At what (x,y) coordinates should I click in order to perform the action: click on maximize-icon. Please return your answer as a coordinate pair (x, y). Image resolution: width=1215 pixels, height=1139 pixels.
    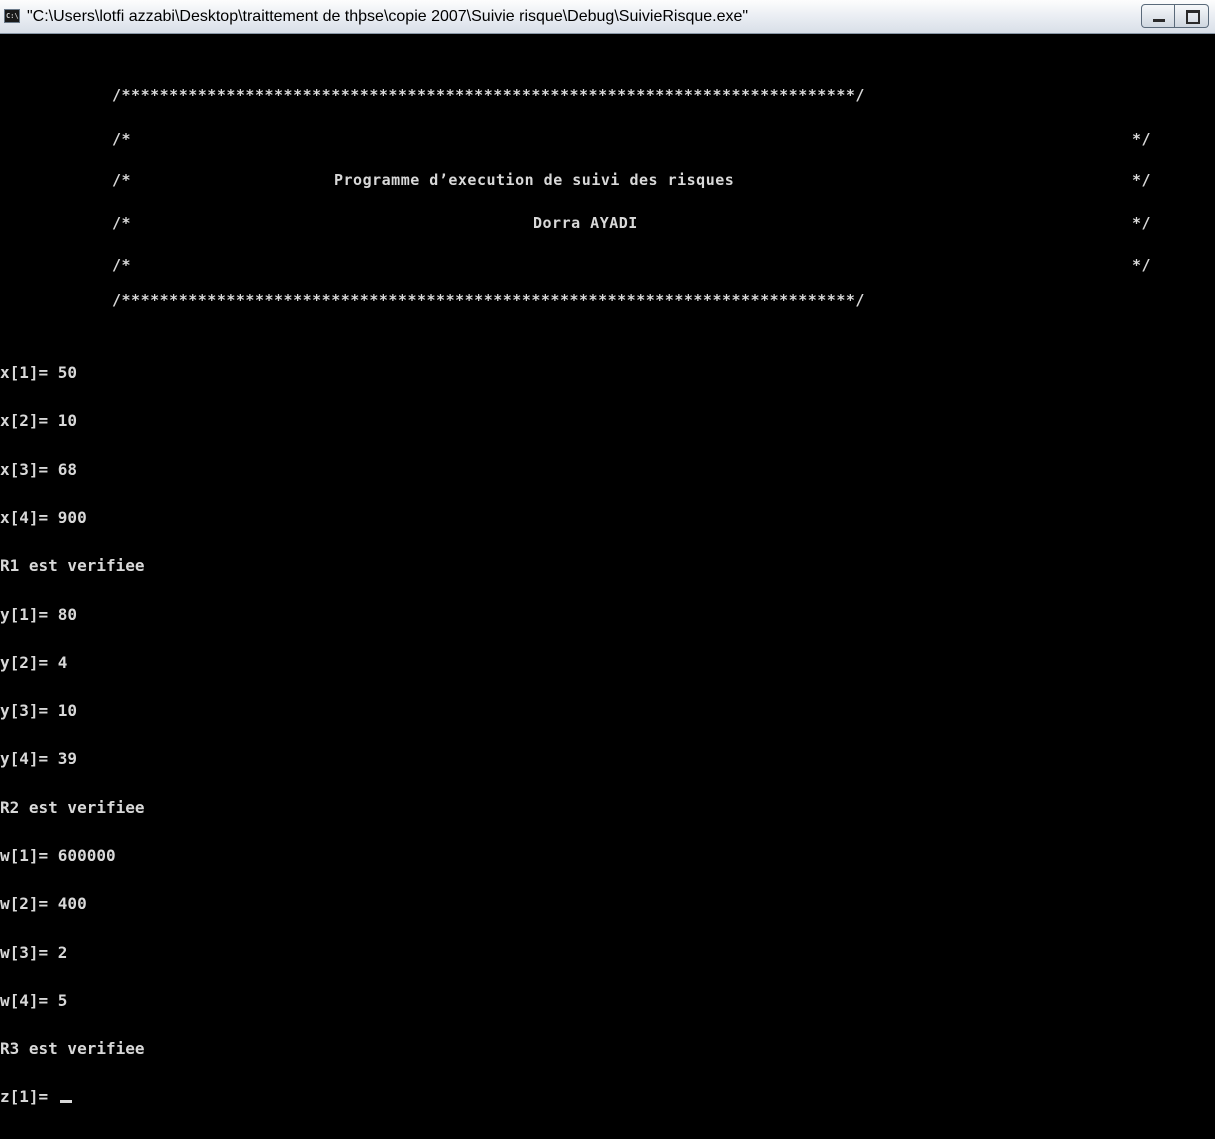
    Looking at the image, I should click on (1193, 17).